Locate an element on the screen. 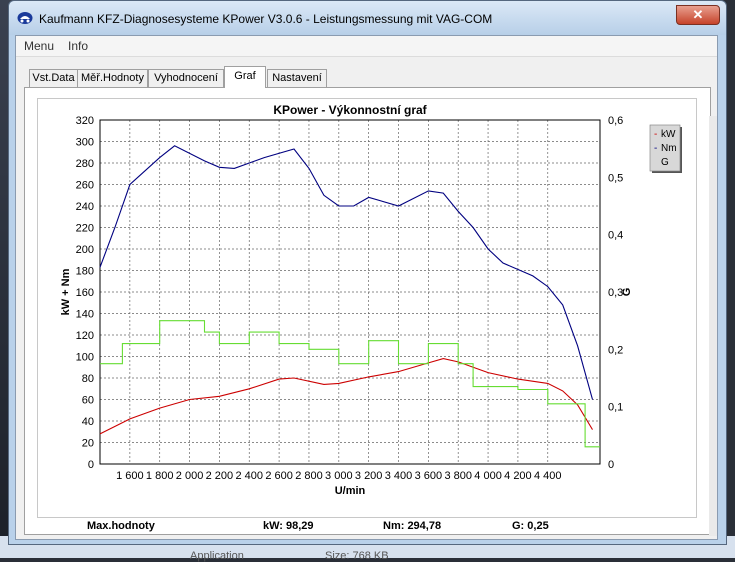  x-tick-label: 2 200 is located at coordinates (220, 476).